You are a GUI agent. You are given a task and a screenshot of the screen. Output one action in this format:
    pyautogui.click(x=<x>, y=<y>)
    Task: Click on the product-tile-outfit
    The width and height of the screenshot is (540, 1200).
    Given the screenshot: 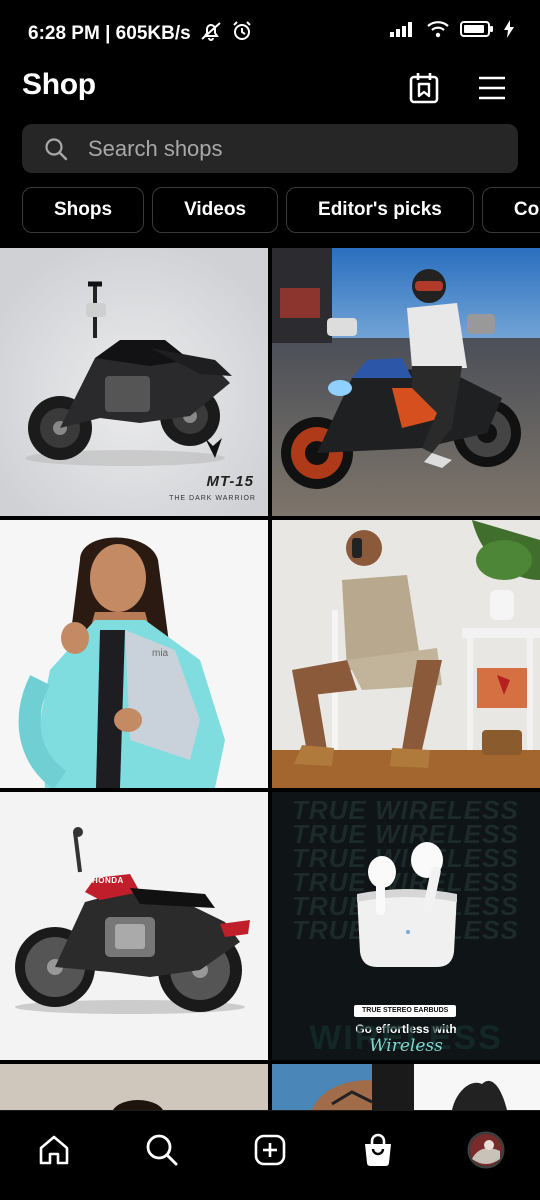 What is the action you would take?
    pyautogui.click(x=406, y=654)
    